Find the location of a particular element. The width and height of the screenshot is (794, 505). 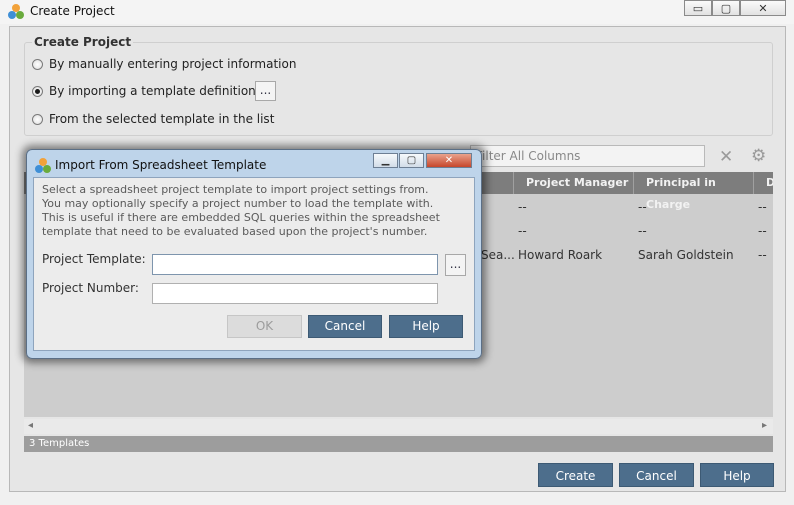

ok-button: OK is located at coordinates (264, 326).